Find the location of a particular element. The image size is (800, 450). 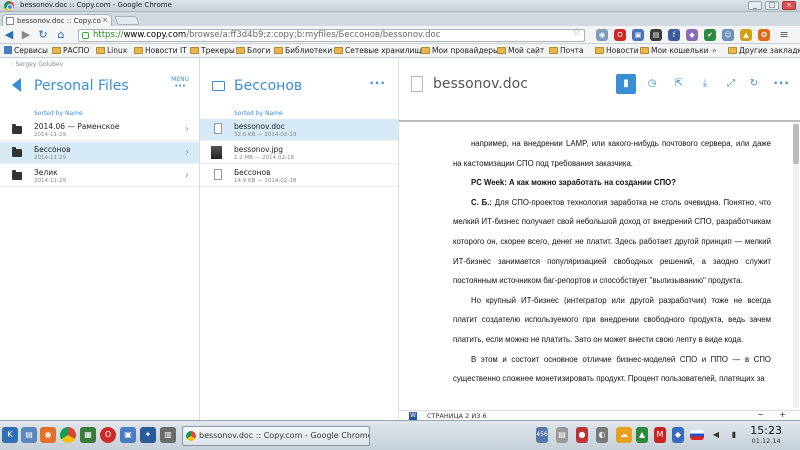

volume-icon: ◀ is located at coordinates (716, 435).